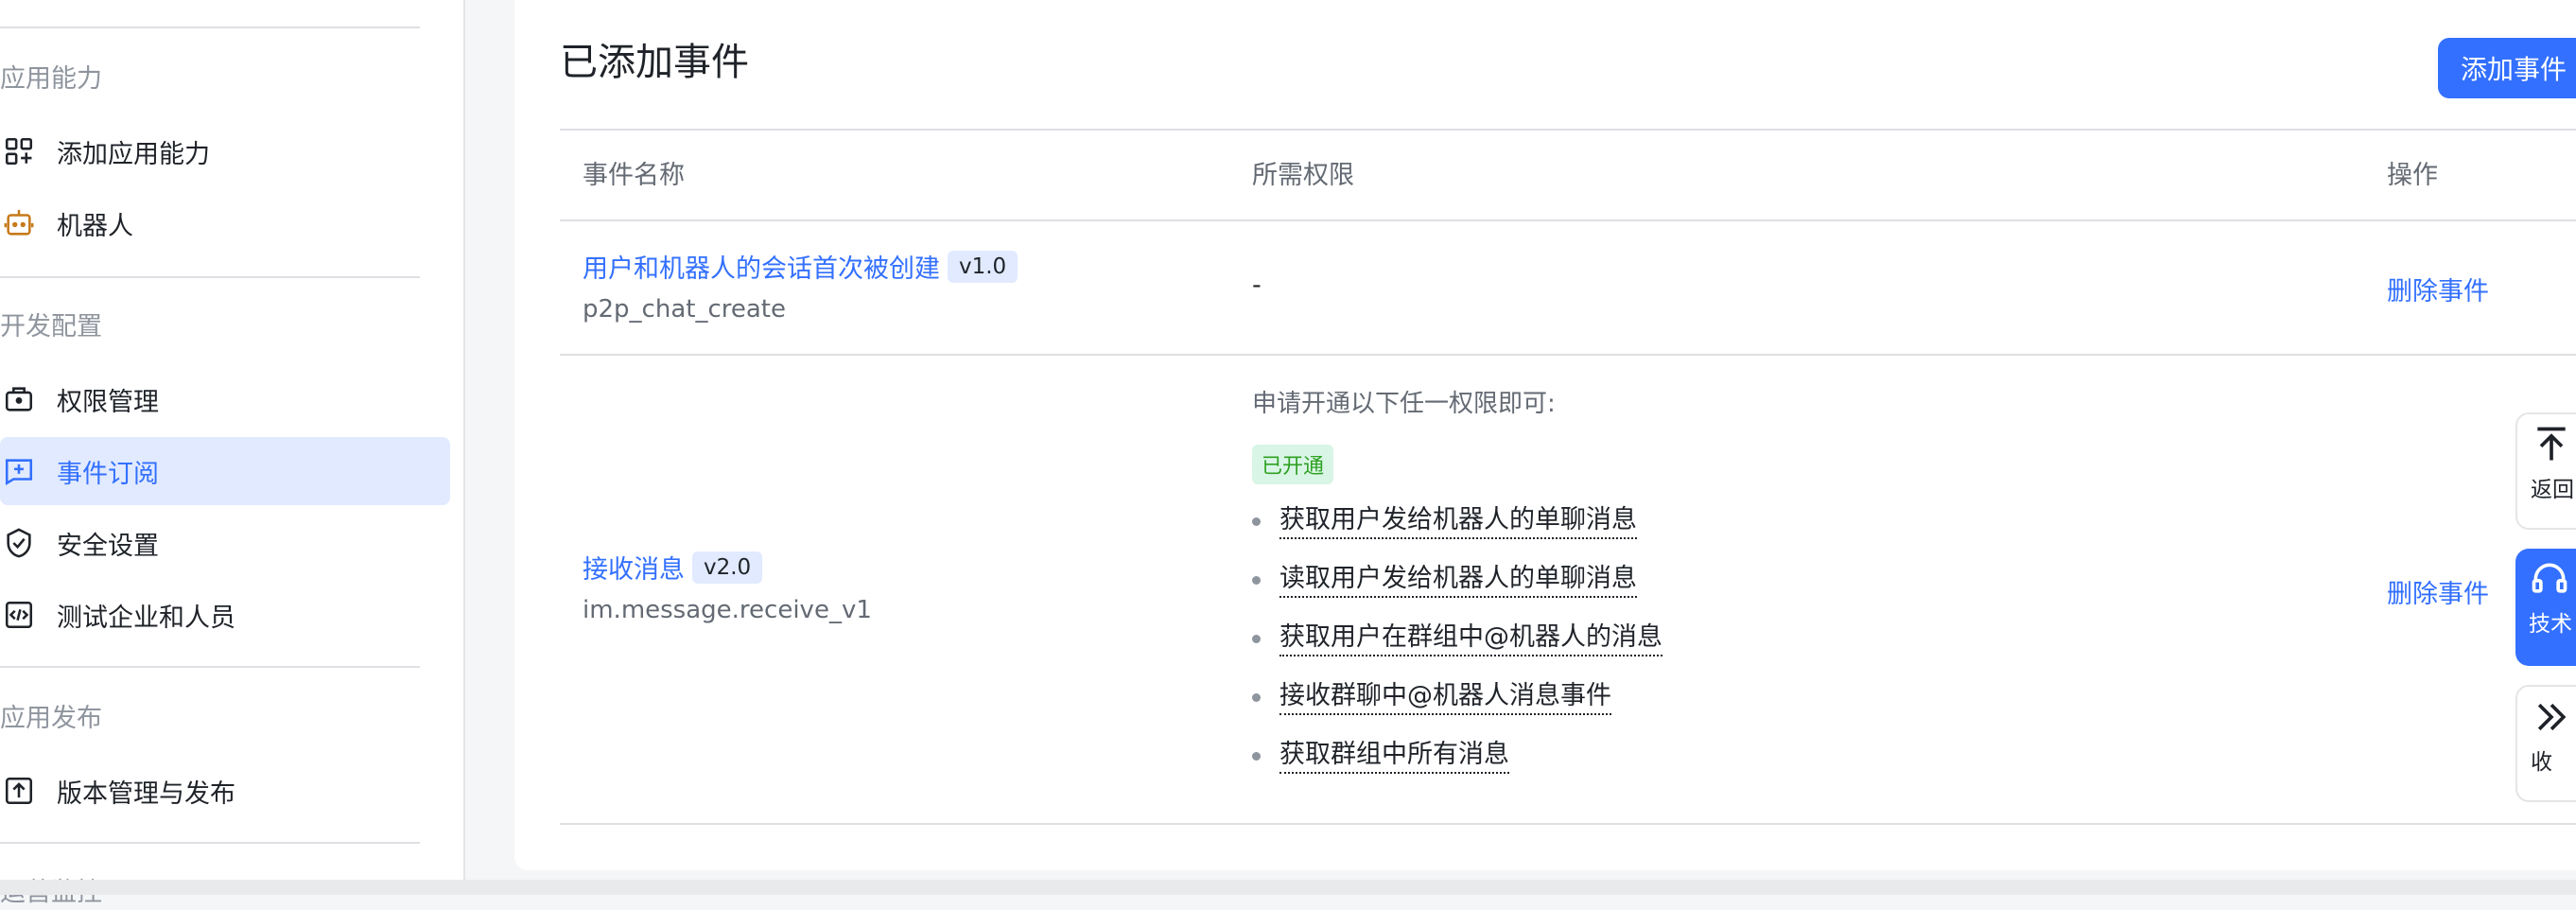  What do you see at coordinates (2549, 578) in the screenshot?
I see `headset-icon` at bounding box center [2549, 578].